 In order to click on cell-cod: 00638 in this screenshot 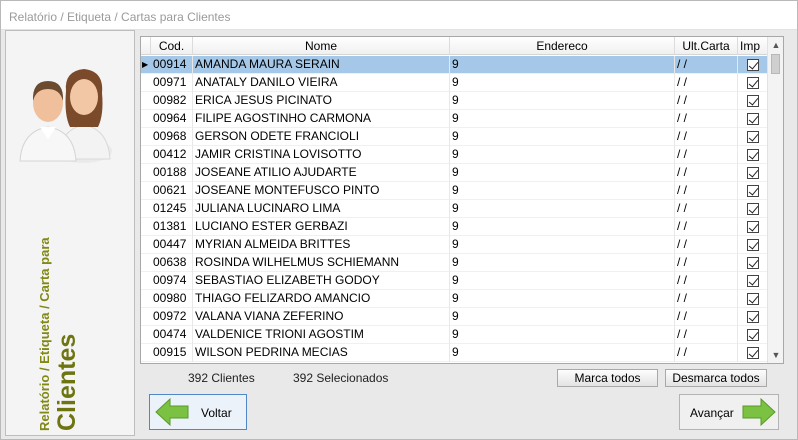, I will do `click(172, 263)`.